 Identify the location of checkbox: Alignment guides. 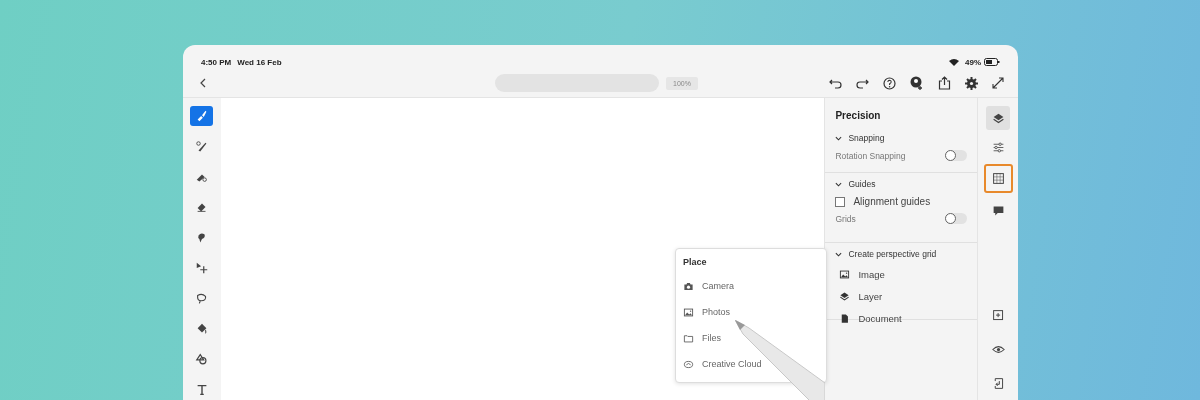
(883, 201).